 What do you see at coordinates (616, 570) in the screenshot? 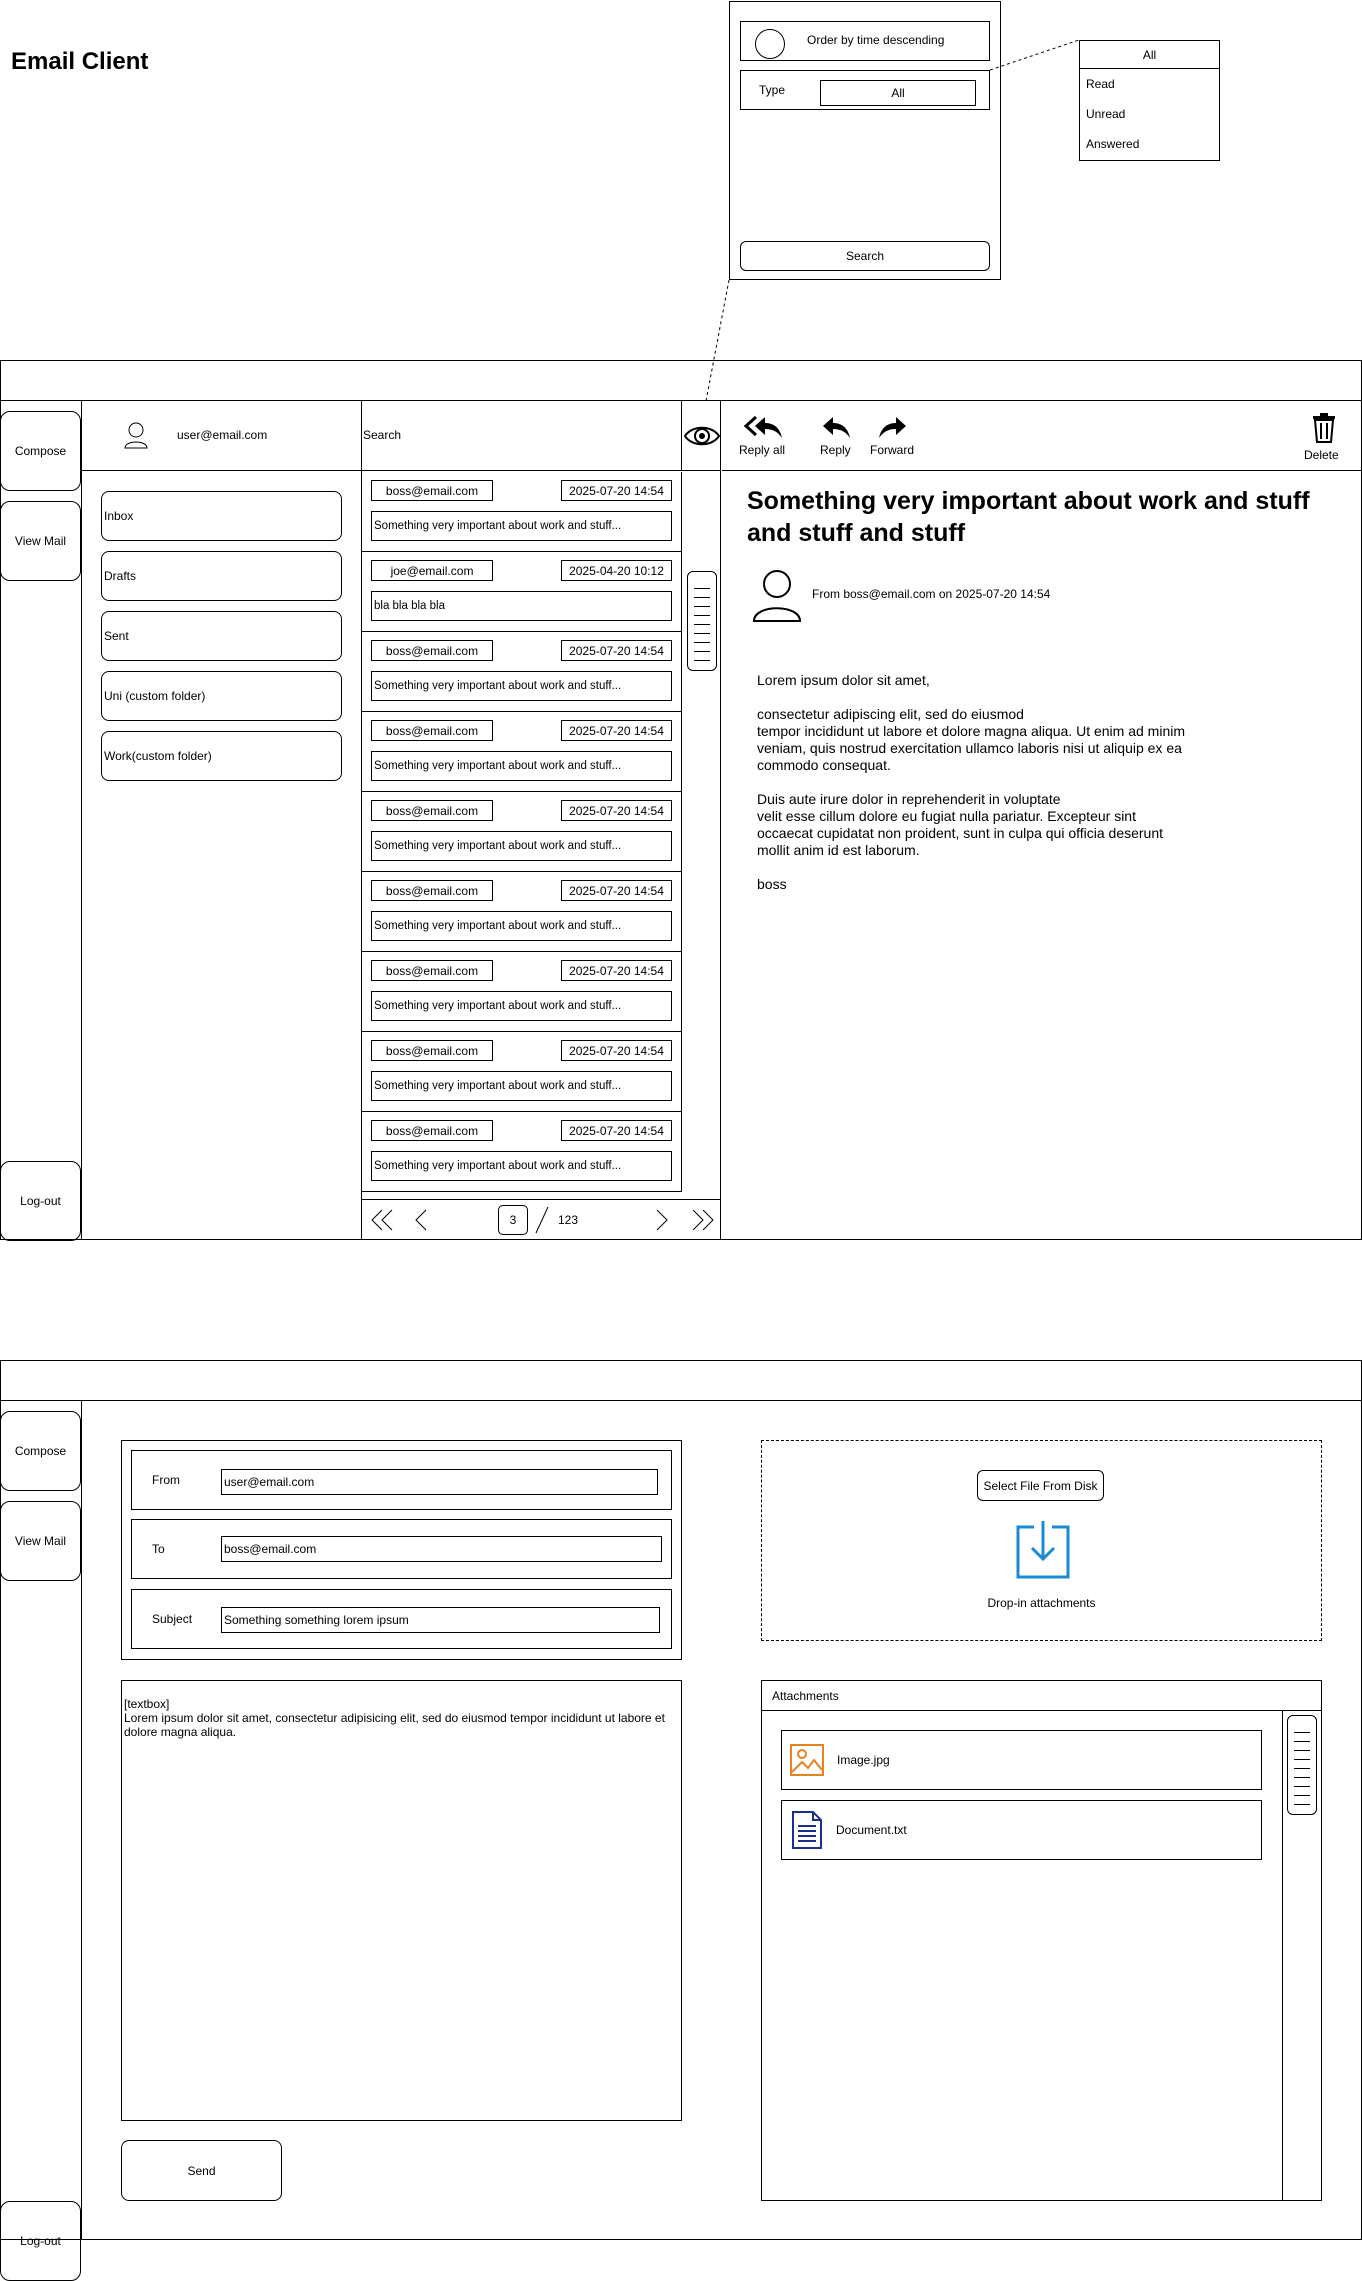
I see `email-date: 2025-04-20 10:12` at bounding box center [616, 570].